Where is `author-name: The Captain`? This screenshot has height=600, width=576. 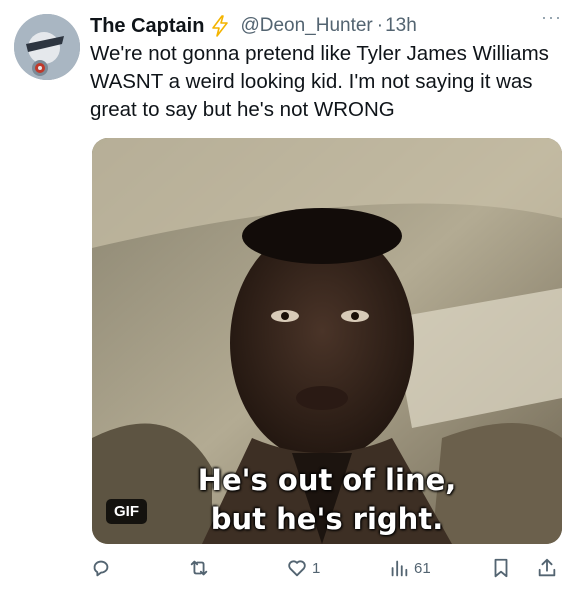 author-name: The Captain is located at coordinates (147, 26).